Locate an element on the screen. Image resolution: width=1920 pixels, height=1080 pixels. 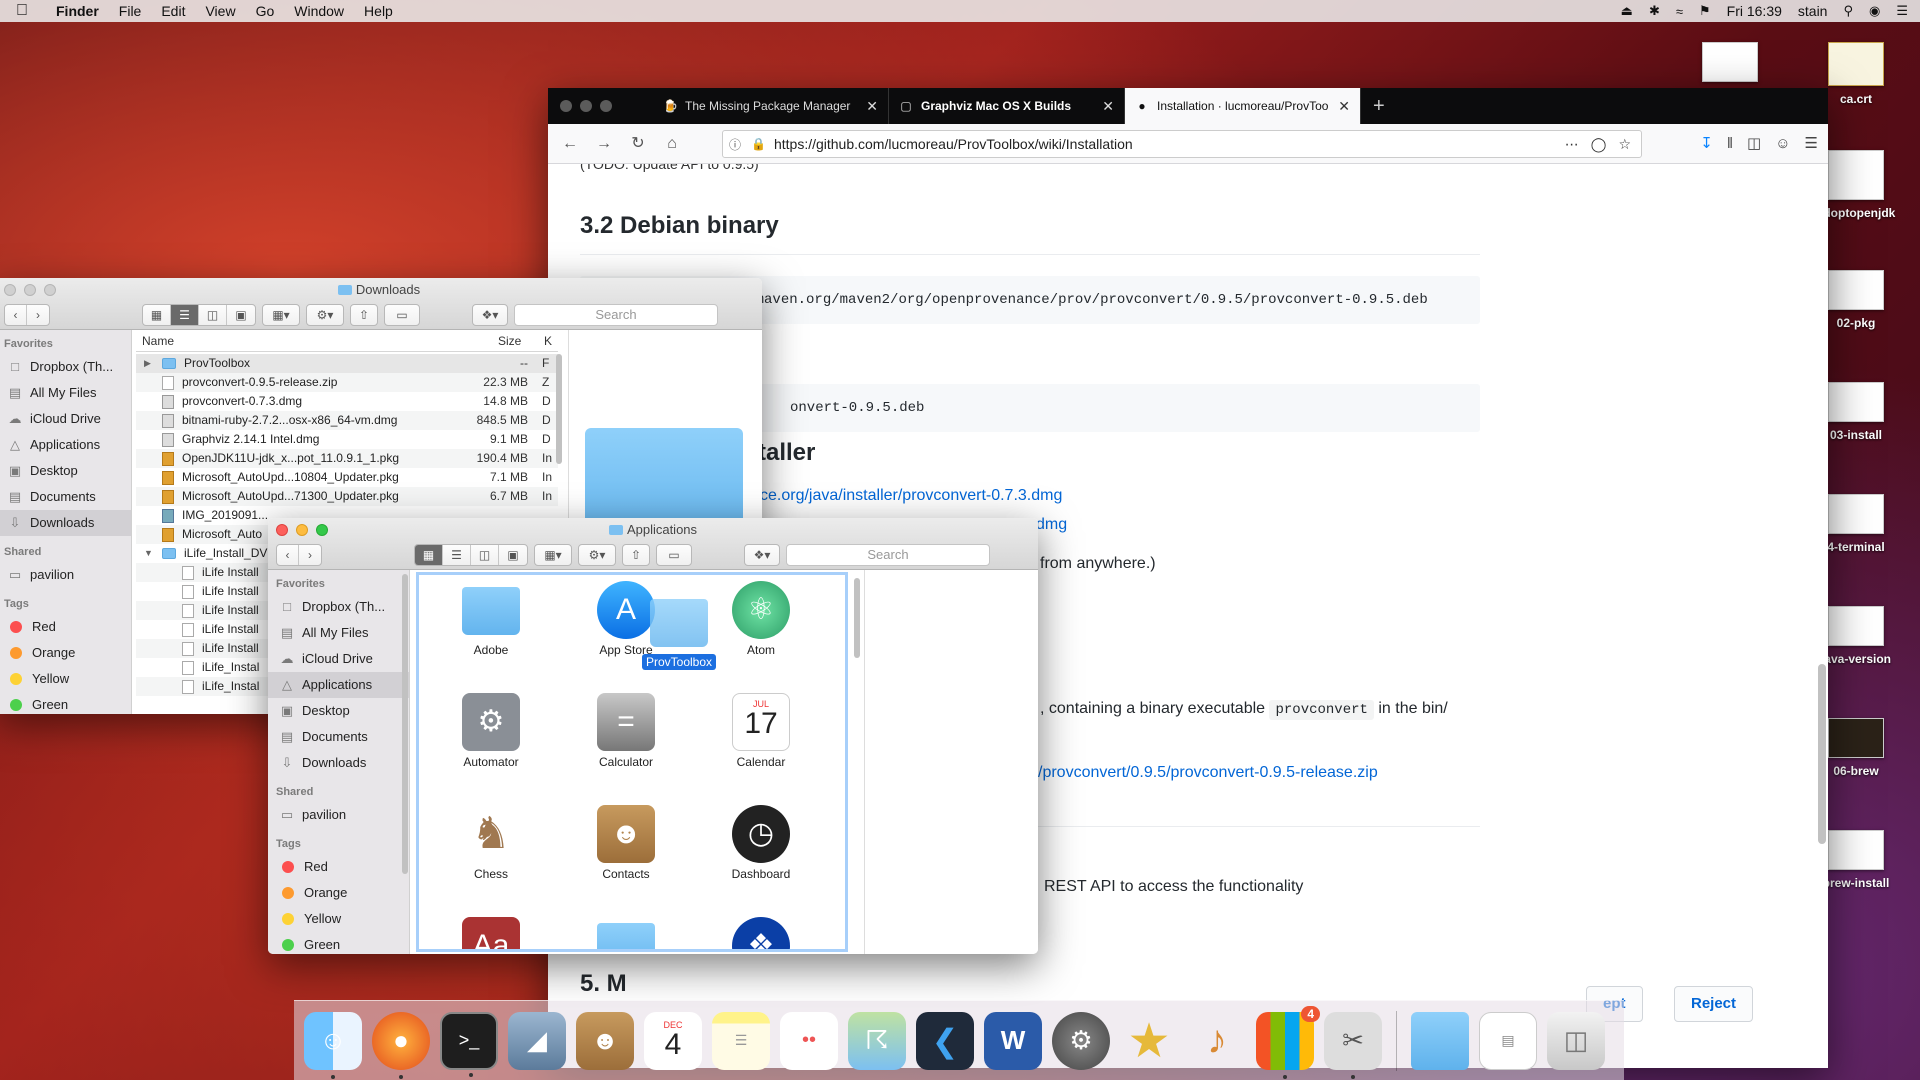
flag-icon: ⚑ is located at coordinates (1705, 11).